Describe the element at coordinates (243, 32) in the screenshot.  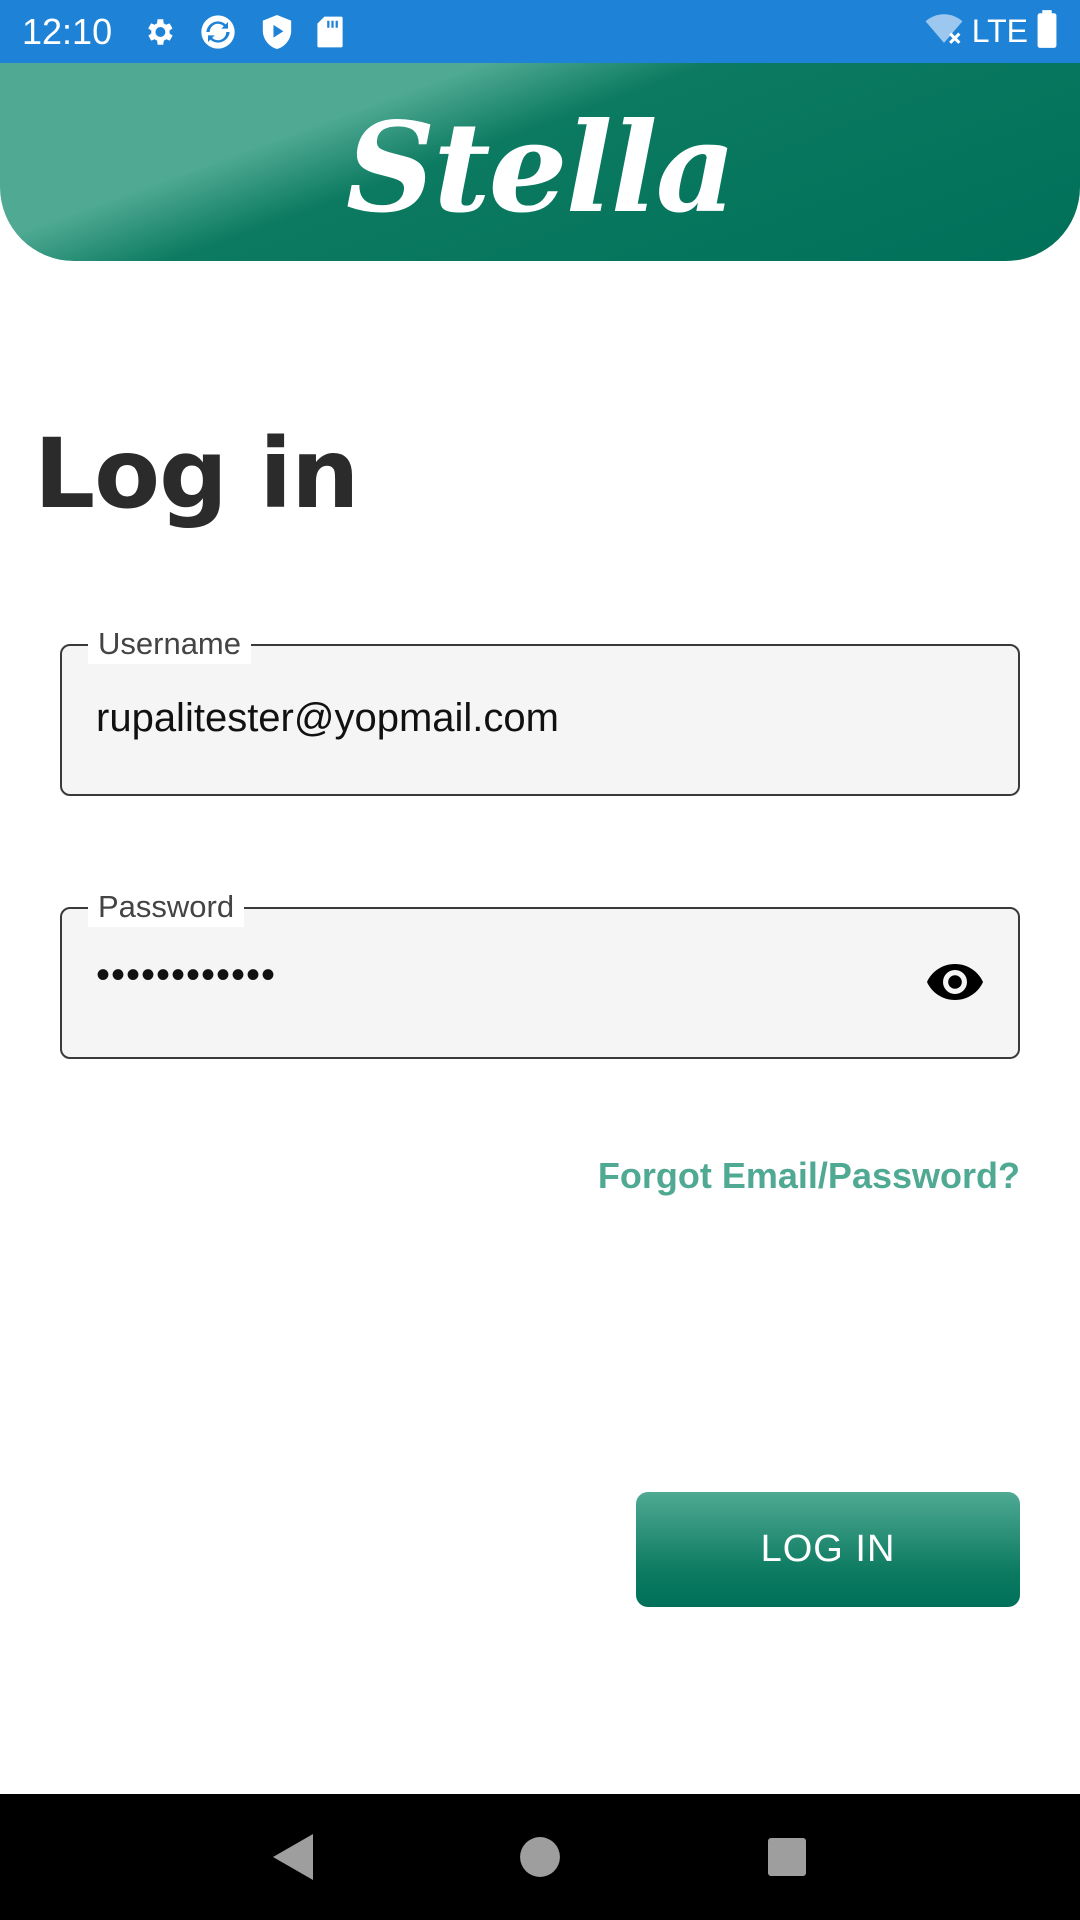
I see `status-icons` at that location.